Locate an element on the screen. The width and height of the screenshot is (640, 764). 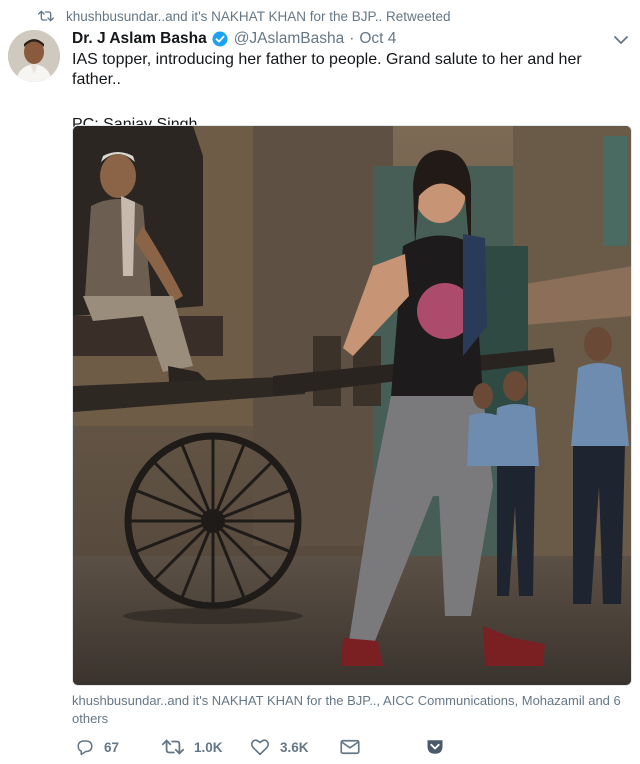
author-name: Dr. J Aslam Basha is located at coordinates (139, 39).